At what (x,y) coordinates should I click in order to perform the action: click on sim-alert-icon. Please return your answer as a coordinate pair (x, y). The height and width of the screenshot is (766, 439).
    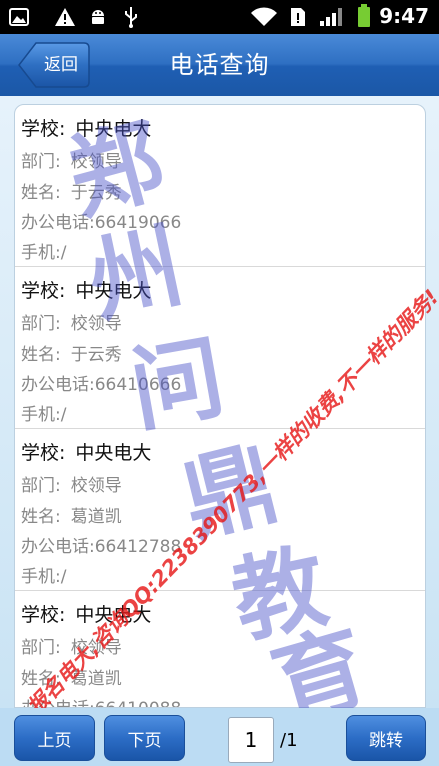
    Looking at the image, I should click on (298, 17).